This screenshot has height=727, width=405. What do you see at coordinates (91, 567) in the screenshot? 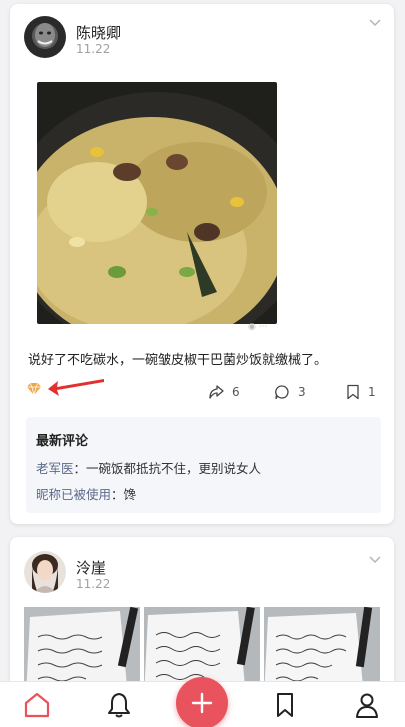
I see `author-name: 泠崖` at bounding box center [91, 567].